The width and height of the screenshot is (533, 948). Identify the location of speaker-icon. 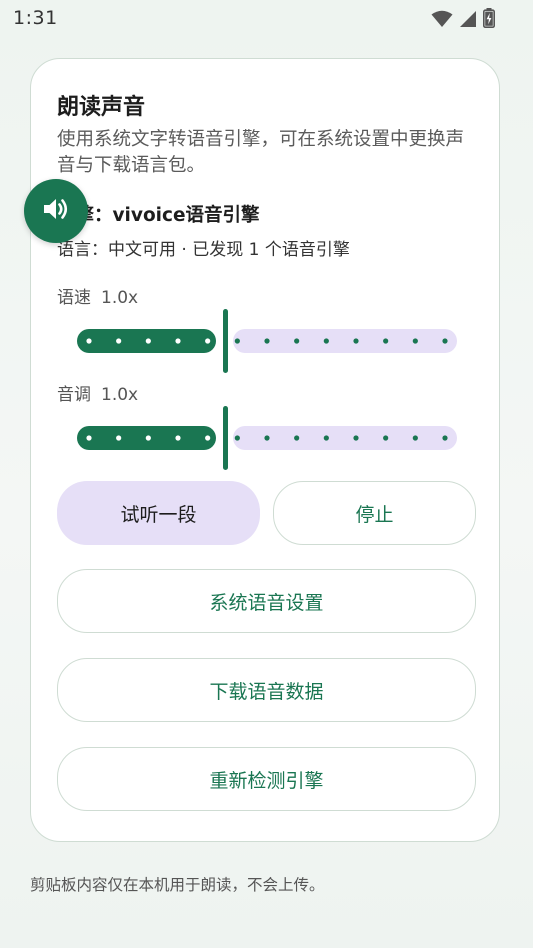
(56, 211).